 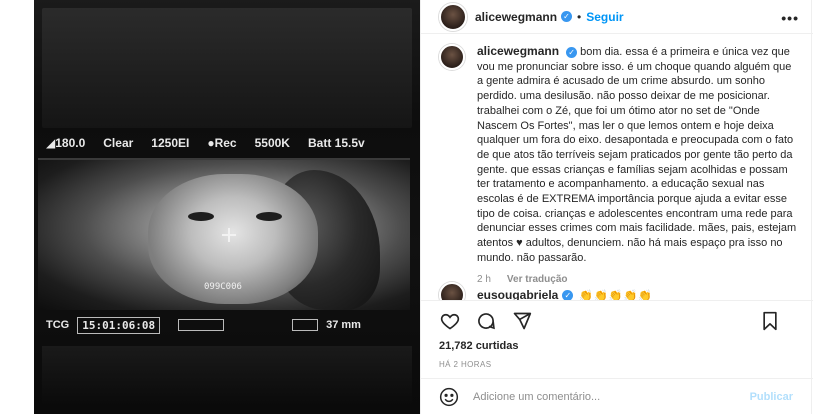 I want to click on hud-kelvin: 5500K, so click(x=272, y=143).